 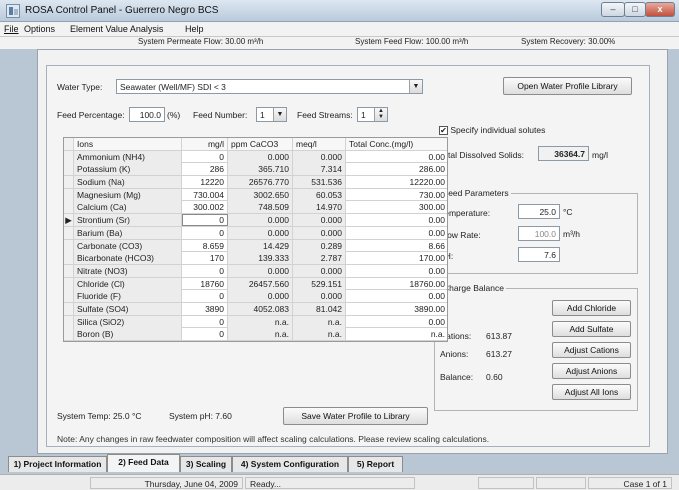 What do you see at coordinates (205, 194) in the screenshot?
I see `mgl-cell: 730.004` at bounding box center [205, 194].